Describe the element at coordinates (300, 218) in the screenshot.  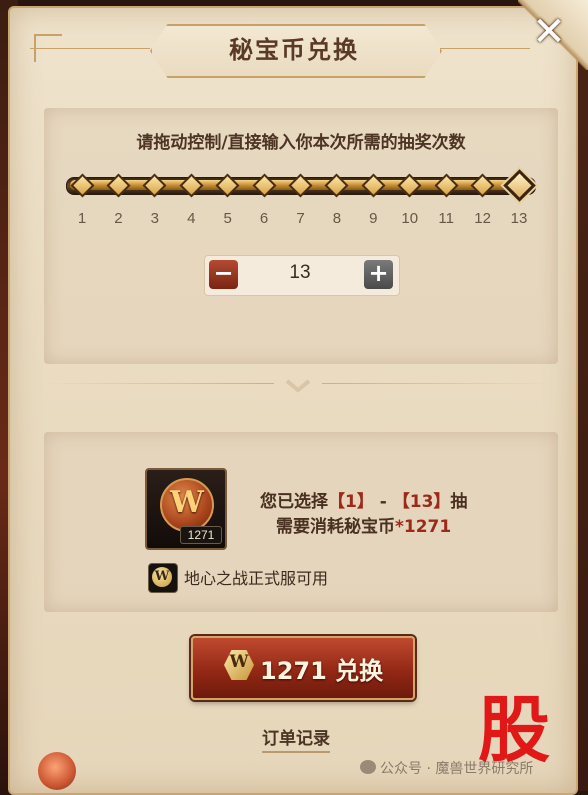
I see `slider-tick-label: 7` at that location.